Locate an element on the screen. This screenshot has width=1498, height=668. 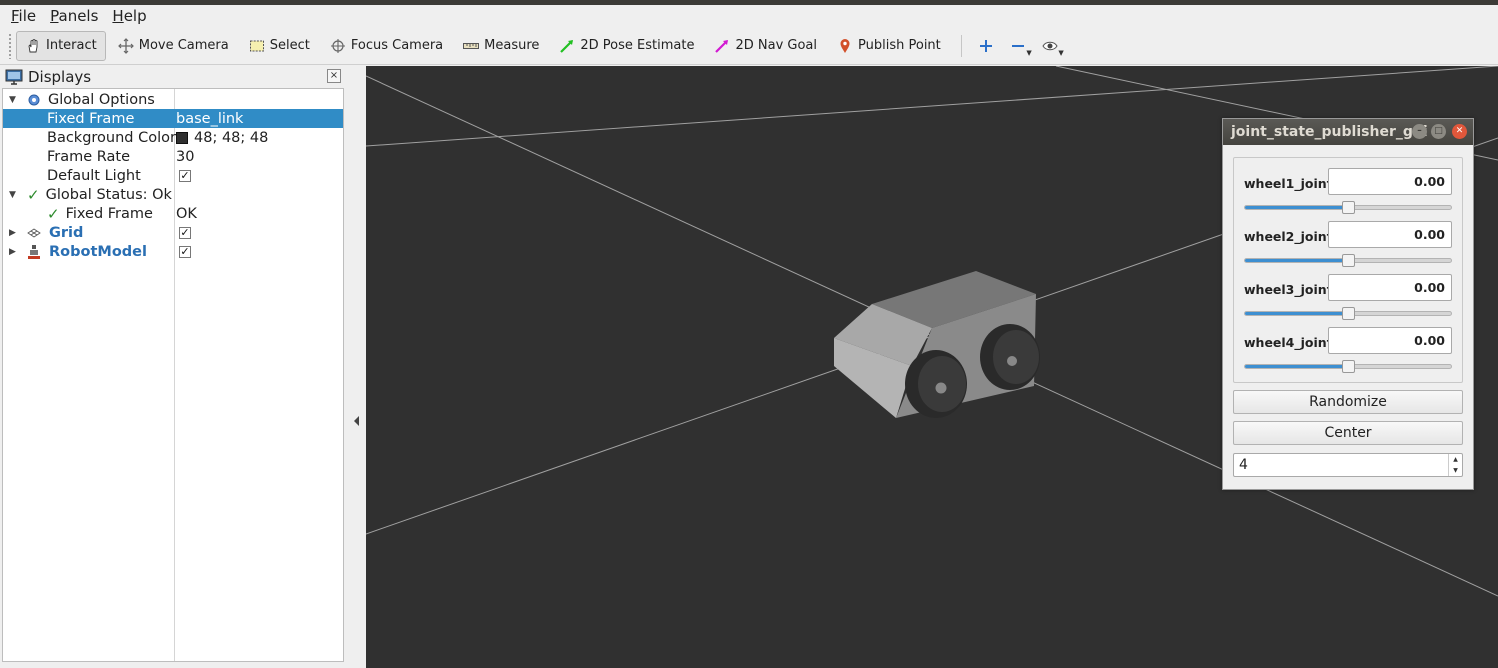
measure-tool-button: Measure is located at coordinates (501, 46).